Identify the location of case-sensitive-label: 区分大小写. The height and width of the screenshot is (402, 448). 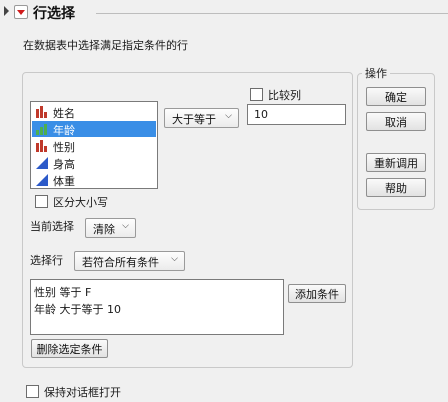
(80, 202).